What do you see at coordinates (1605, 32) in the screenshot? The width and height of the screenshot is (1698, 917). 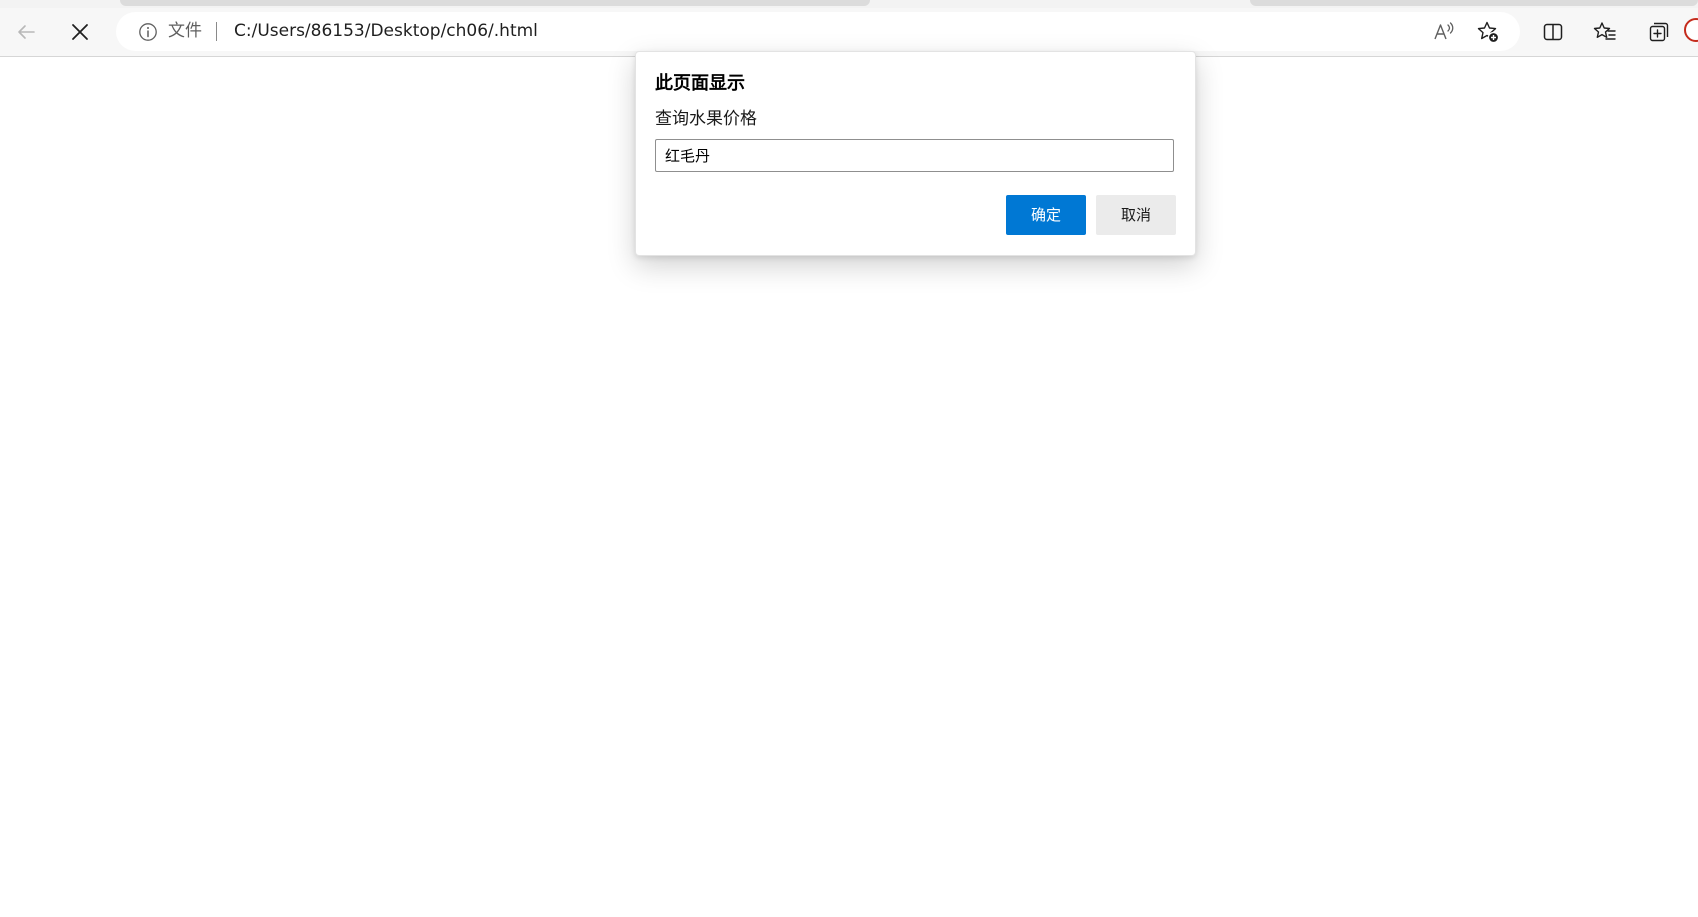 I see `favorites-icon` at bounding box center [1605, 32].